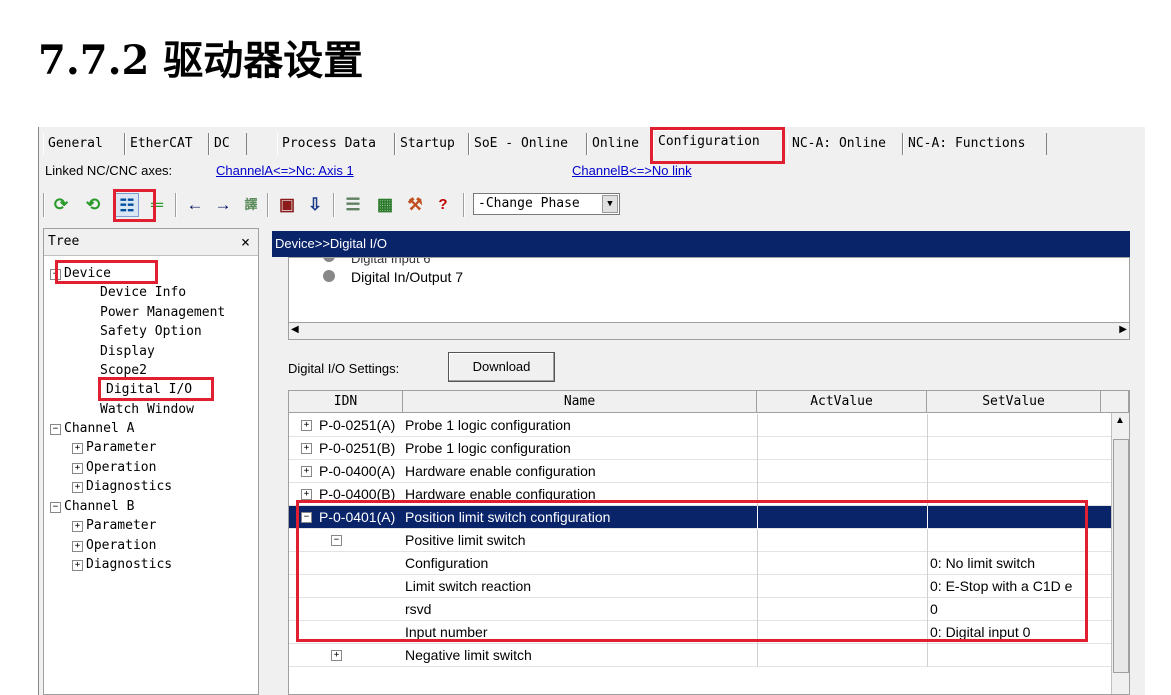 This screenshot has height=695, width=1171. Describe the element at coordinates (1015, 563) in the screenshot. I see `setvalue-cell: 0: No limit switch` at that location.